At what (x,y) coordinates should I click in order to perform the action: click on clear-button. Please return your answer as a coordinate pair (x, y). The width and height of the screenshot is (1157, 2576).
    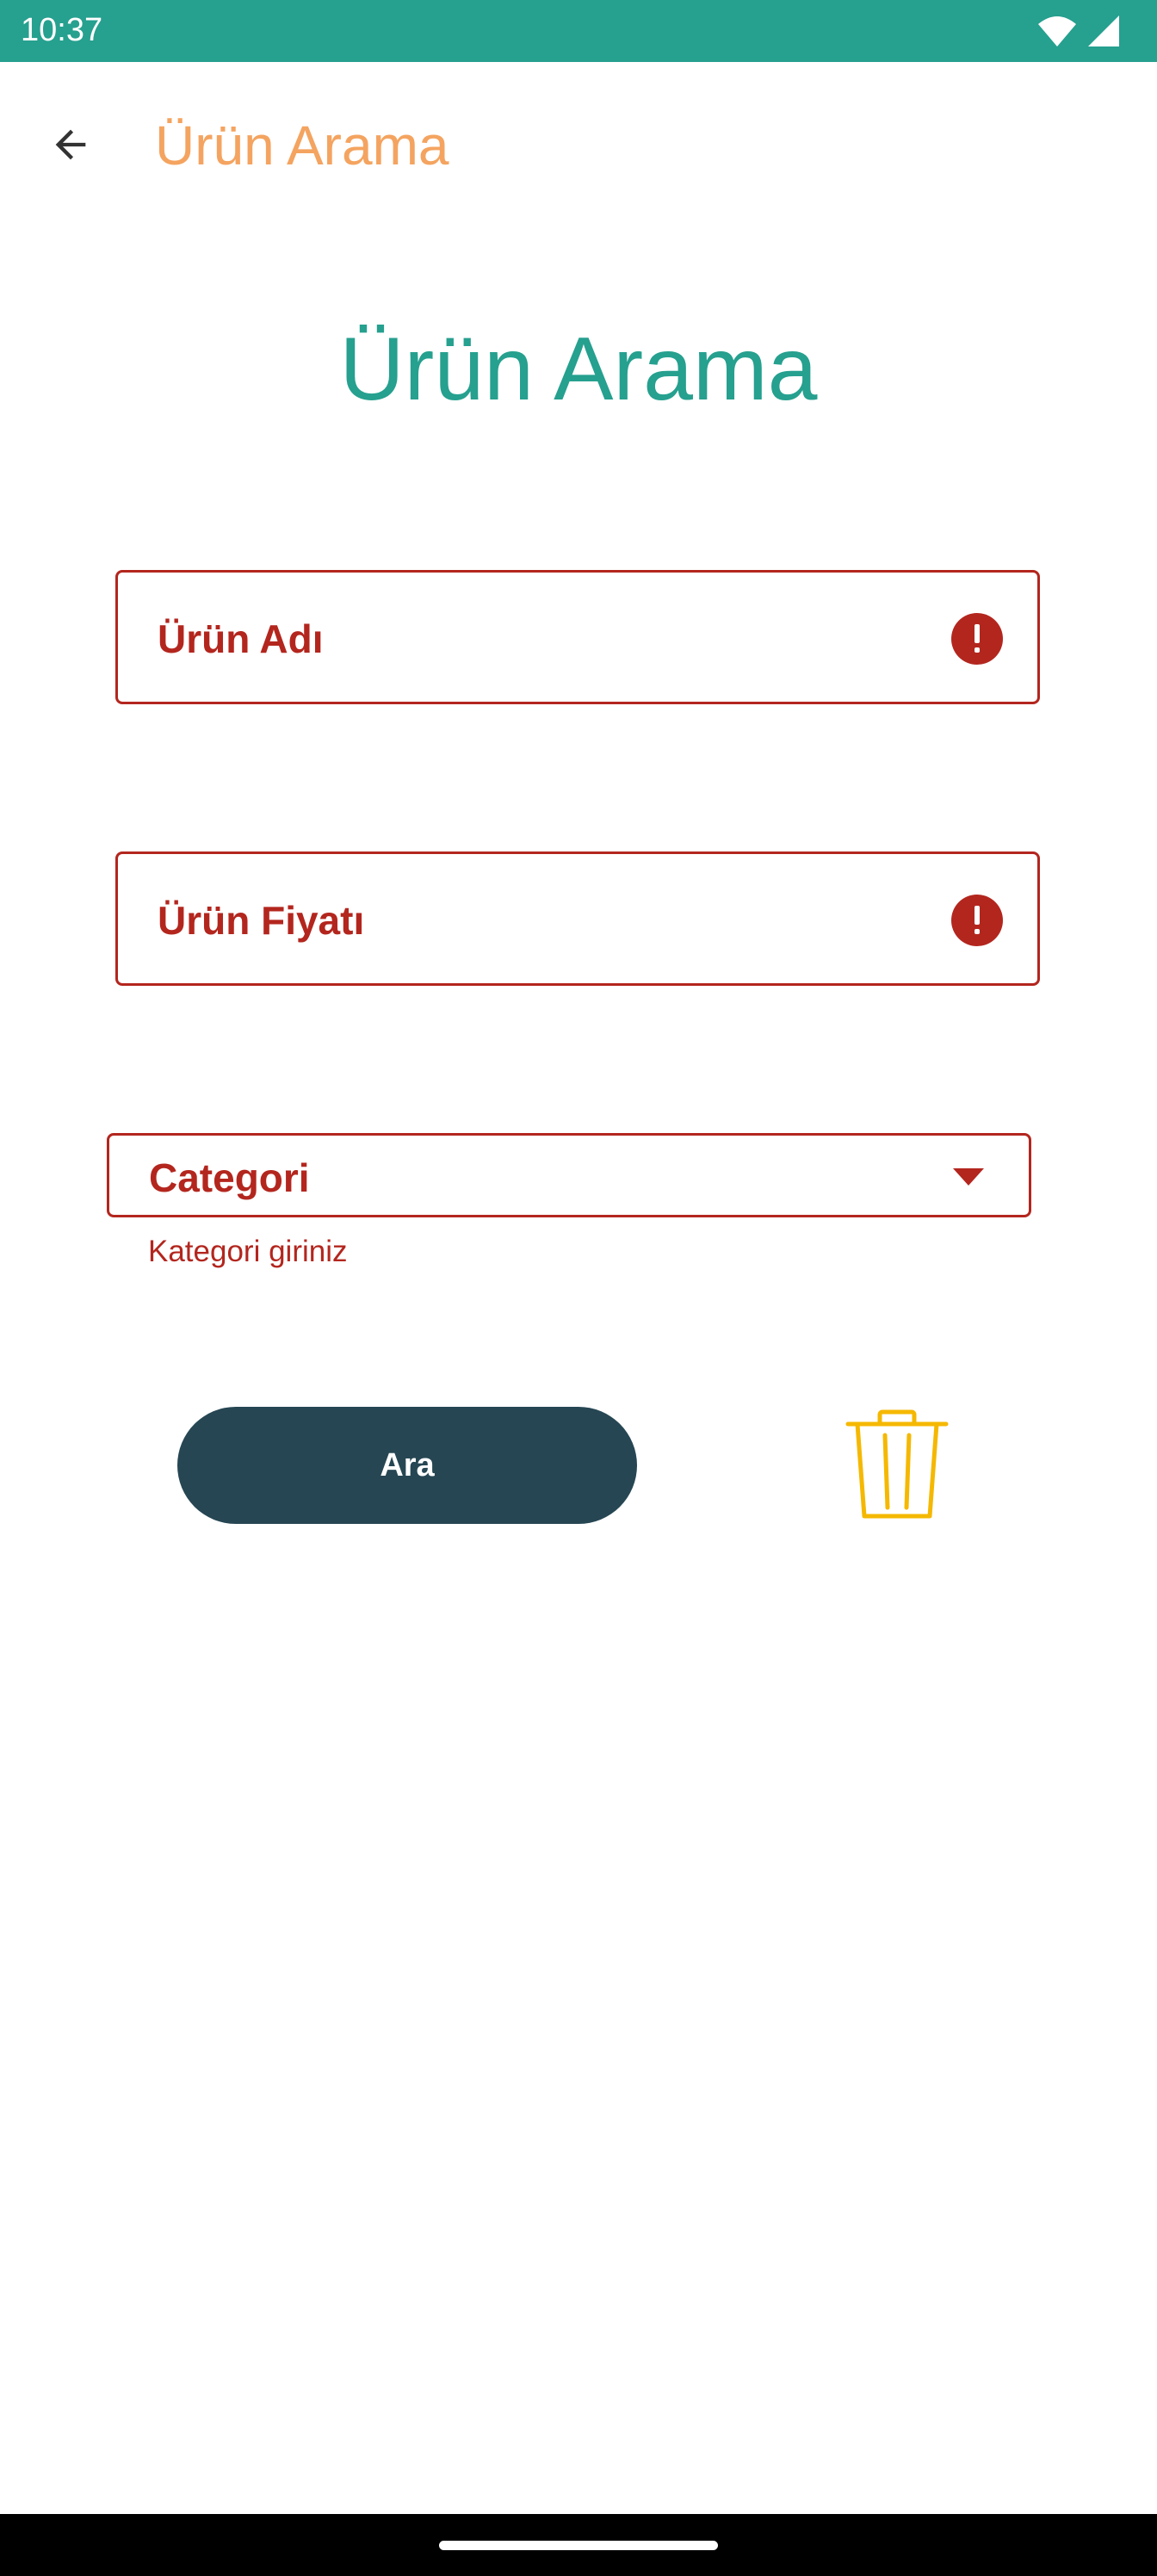
    Looking at the image, I should click on (897, 1466).